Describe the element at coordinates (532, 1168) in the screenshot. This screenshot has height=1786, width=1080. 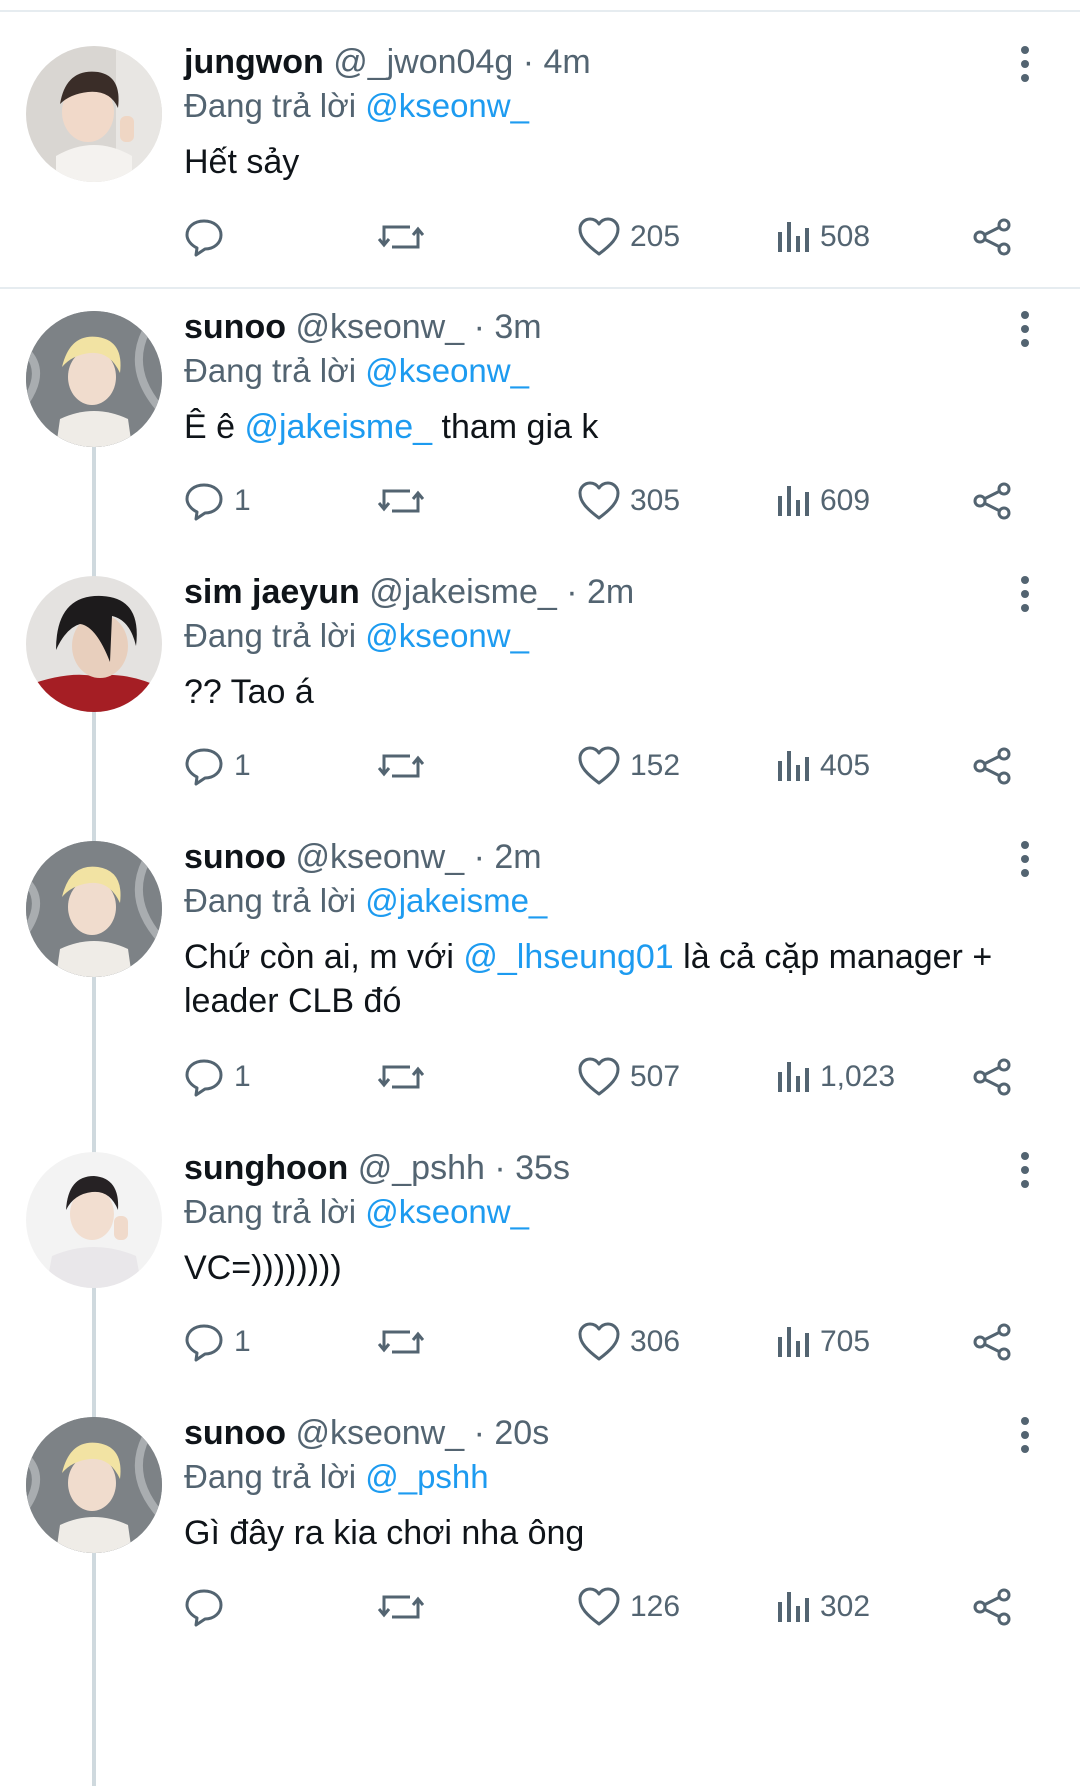
I see `timestamp: · 35s` at that location.